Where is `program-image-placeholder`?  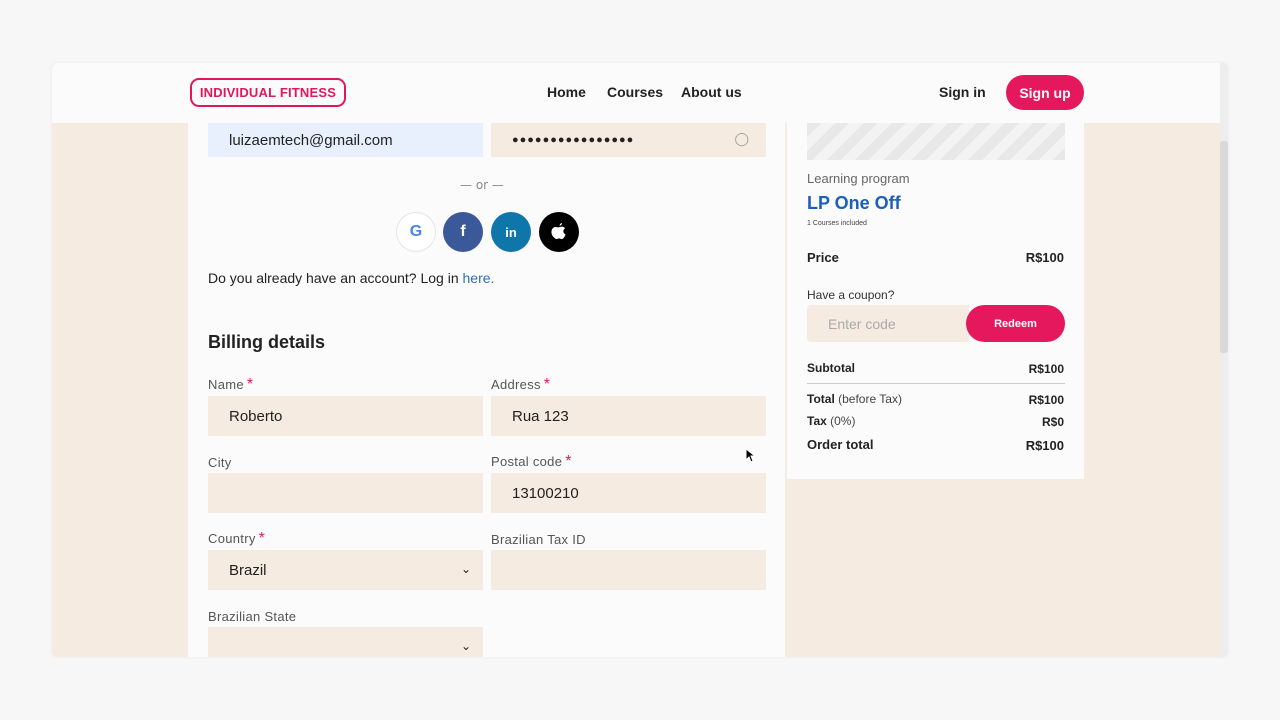
program-image-placeholder is located at coordinates (936, 141).